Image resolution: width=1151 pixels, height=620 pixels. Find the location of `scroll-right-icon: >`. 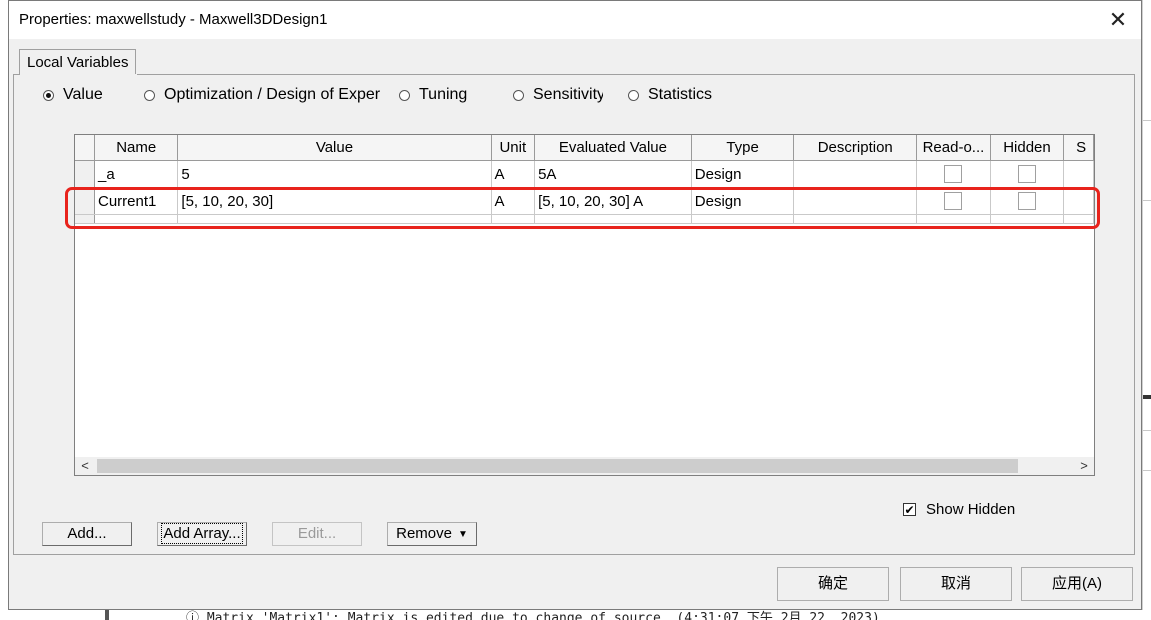

scroll-right-icon: > is located at coordinates (1084, 466).